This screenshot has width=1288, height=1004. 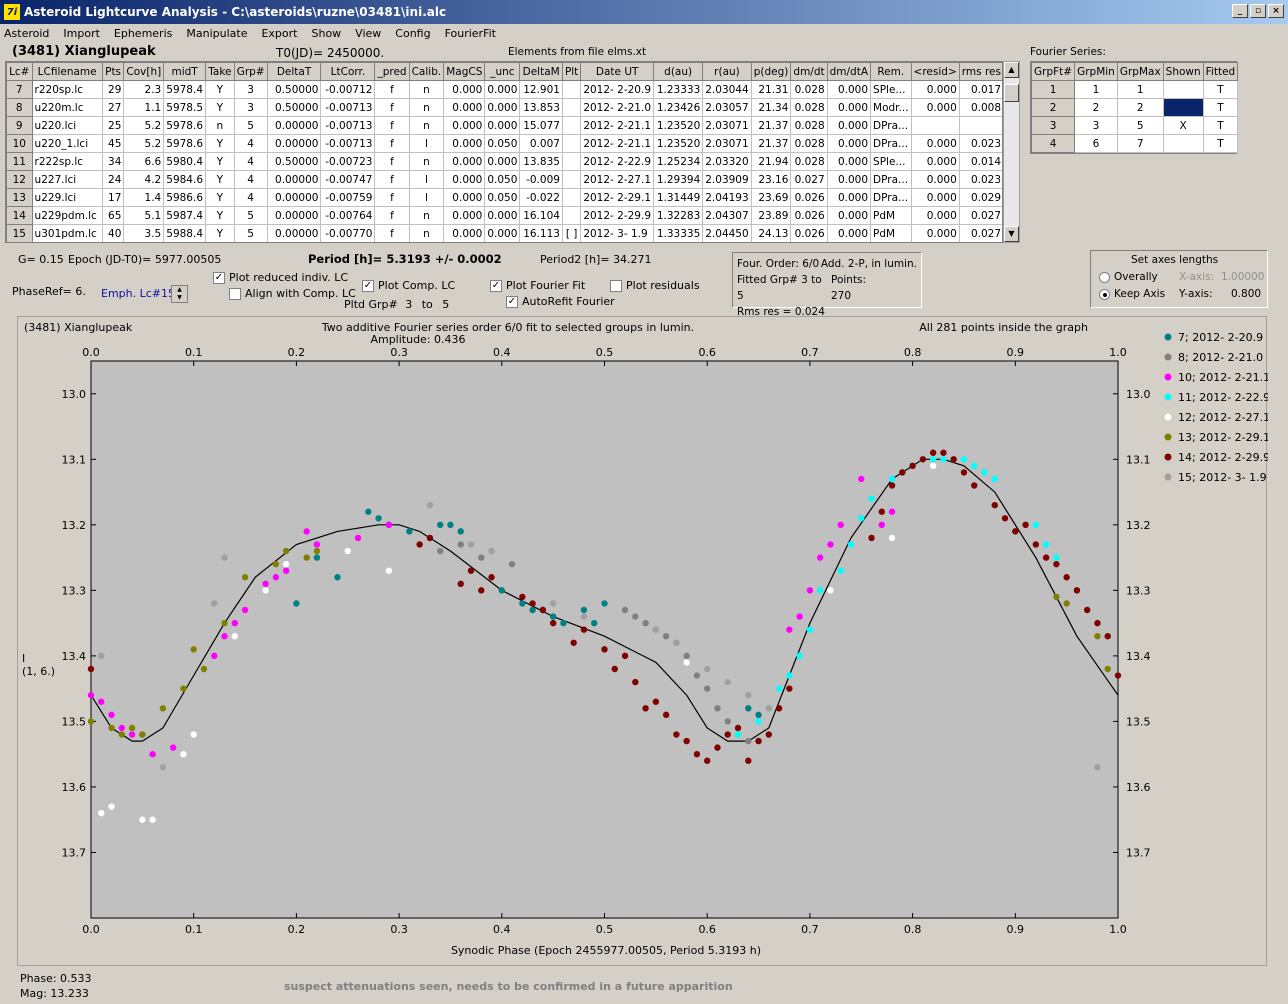 What do you see at coordinates (891, 71) in the screenshot?
I see `lc-col-header: Rem.` at bounding box center [891, 71].